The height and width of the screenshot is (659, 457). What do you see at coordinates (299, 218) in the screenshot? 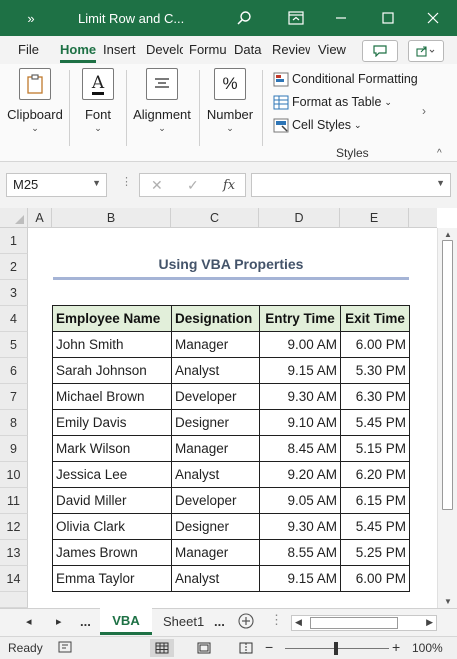
I see `column-header-d: D` at bounding box center [299, 218].